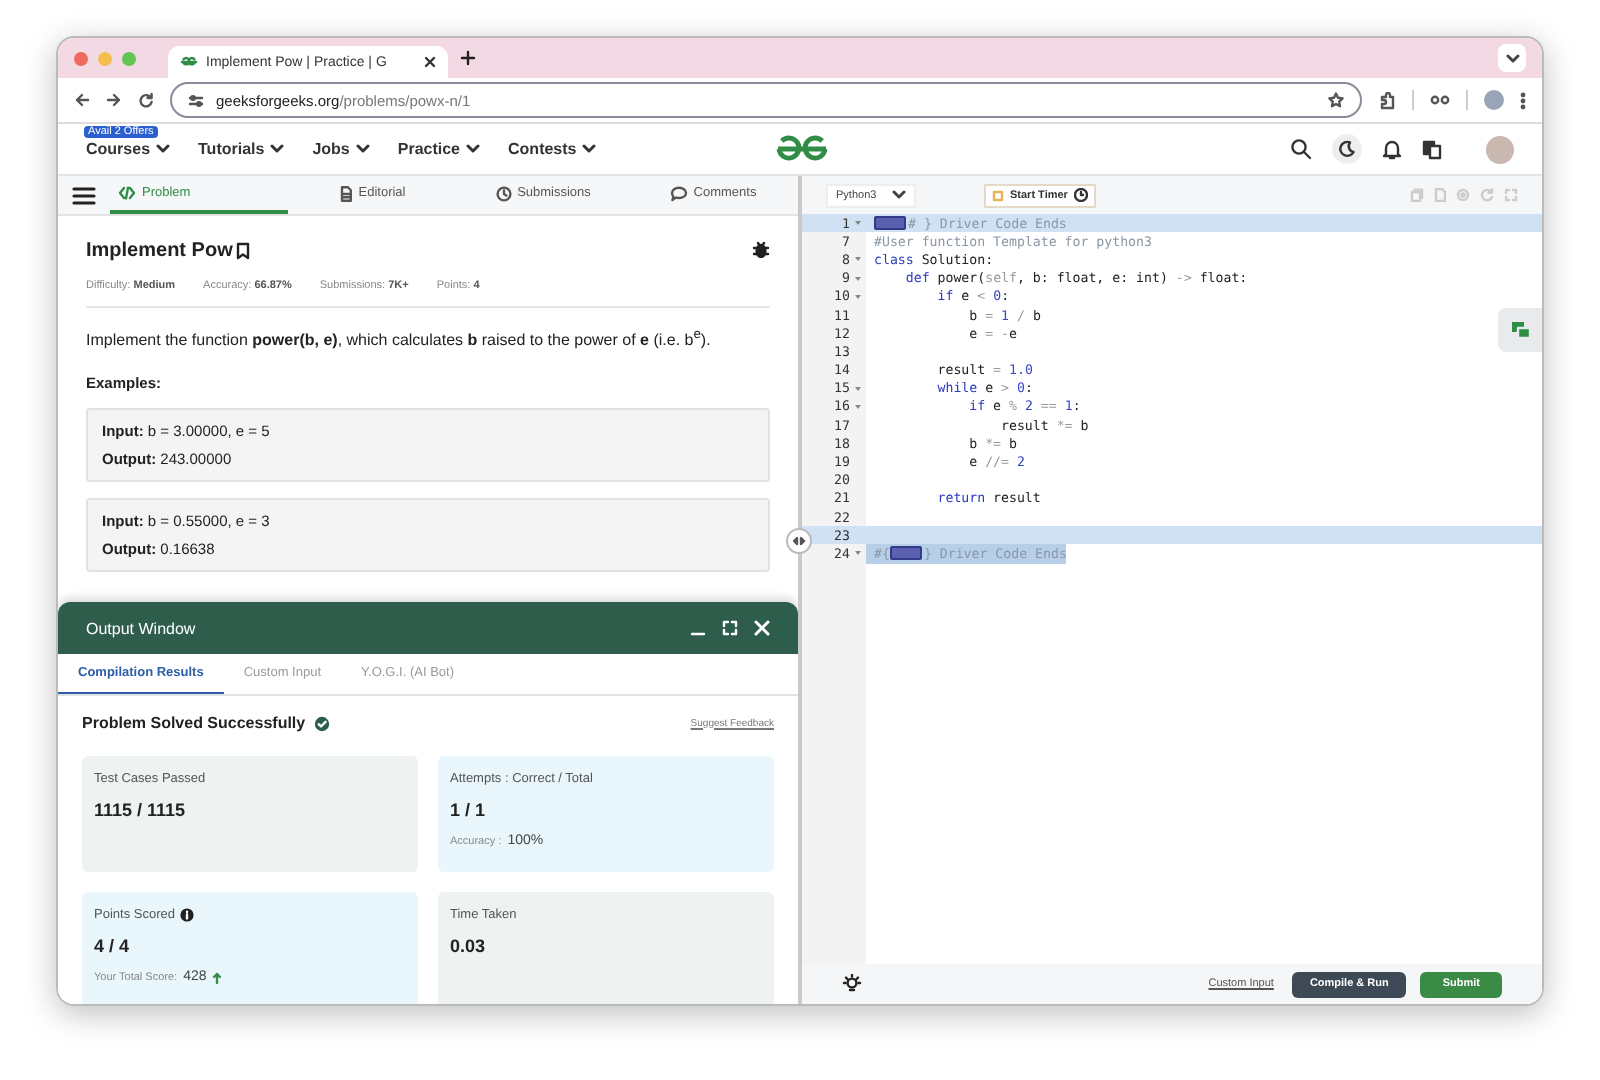 This screenshot has height=1080, width=1600. I want to click on lightbulb-icon, so click(852, 984).